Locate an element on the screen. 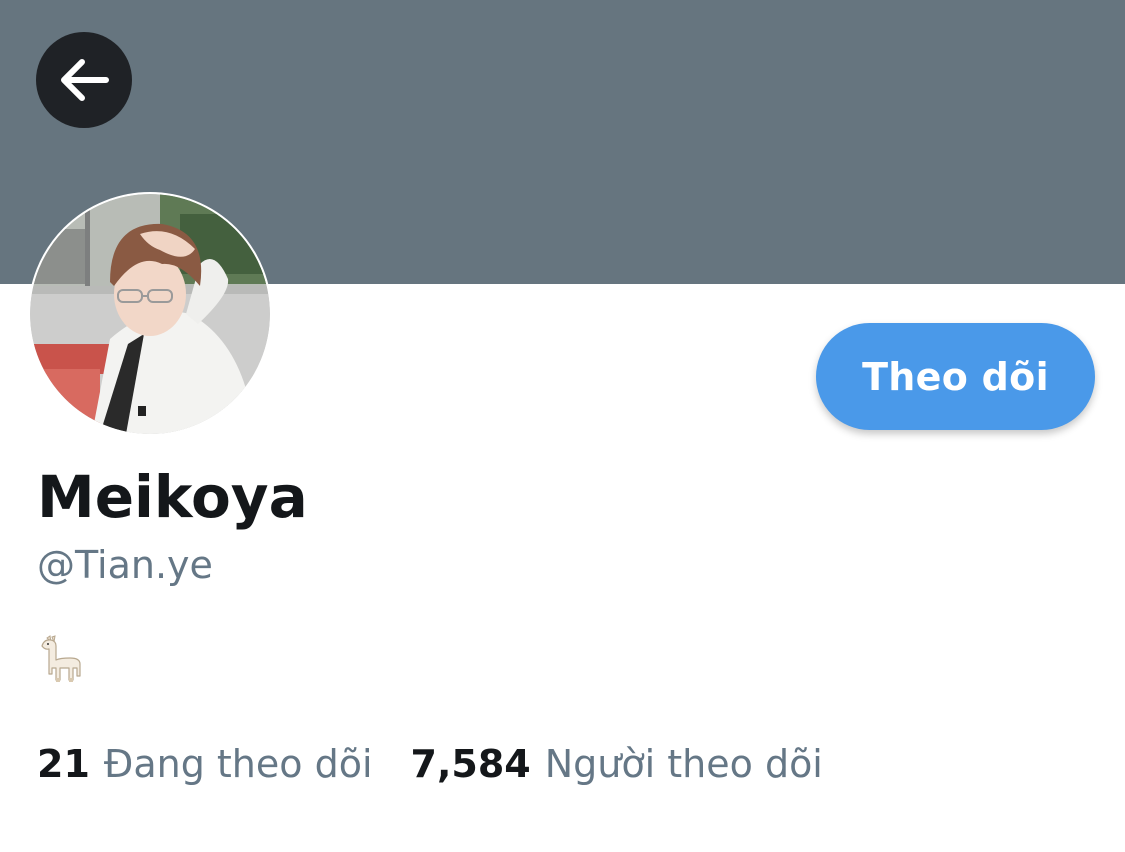  followers-label: Người theo dõi is located at coordinates (683, 764).